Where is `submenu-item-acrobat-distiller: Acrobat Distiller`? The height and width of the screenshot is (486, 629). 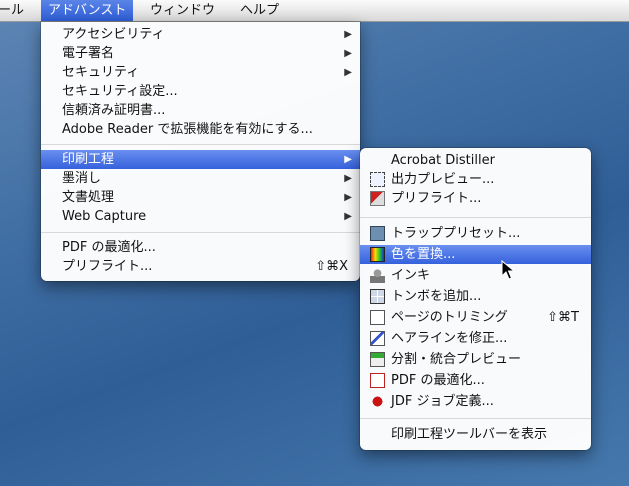
submenu-item-acrobat-distiller: Acrobat Distiller is located at coordinates (475, 160).